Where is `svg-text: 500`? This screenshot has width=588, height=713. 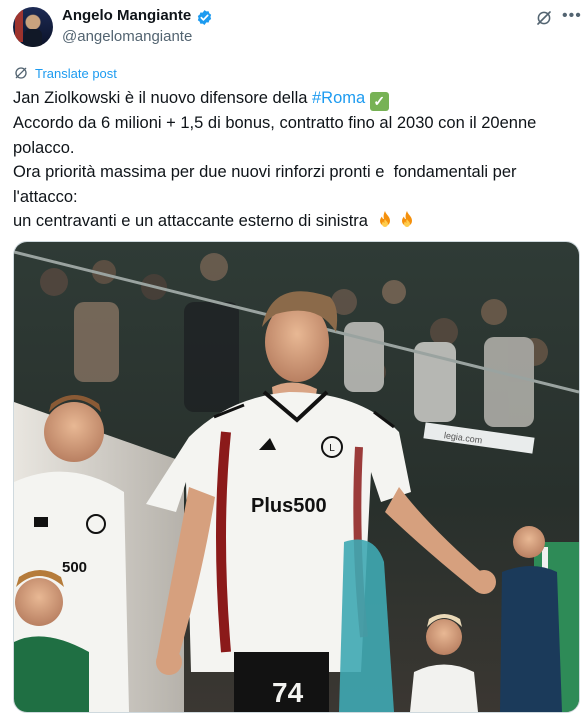 svg-text: 500 is located at coordinates (74, 567).